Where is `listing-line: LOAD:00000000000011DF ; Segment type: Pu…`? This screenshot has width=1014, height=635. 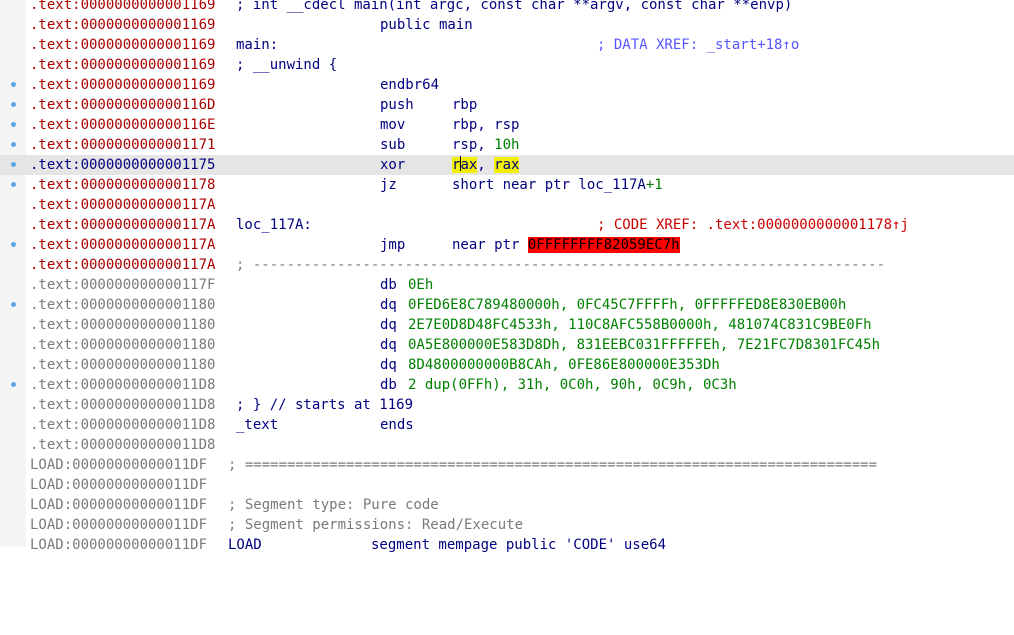
listing-line: LOAD:00000000000011DF ; Segment type: Pu… is located at coordinates (507, 505).